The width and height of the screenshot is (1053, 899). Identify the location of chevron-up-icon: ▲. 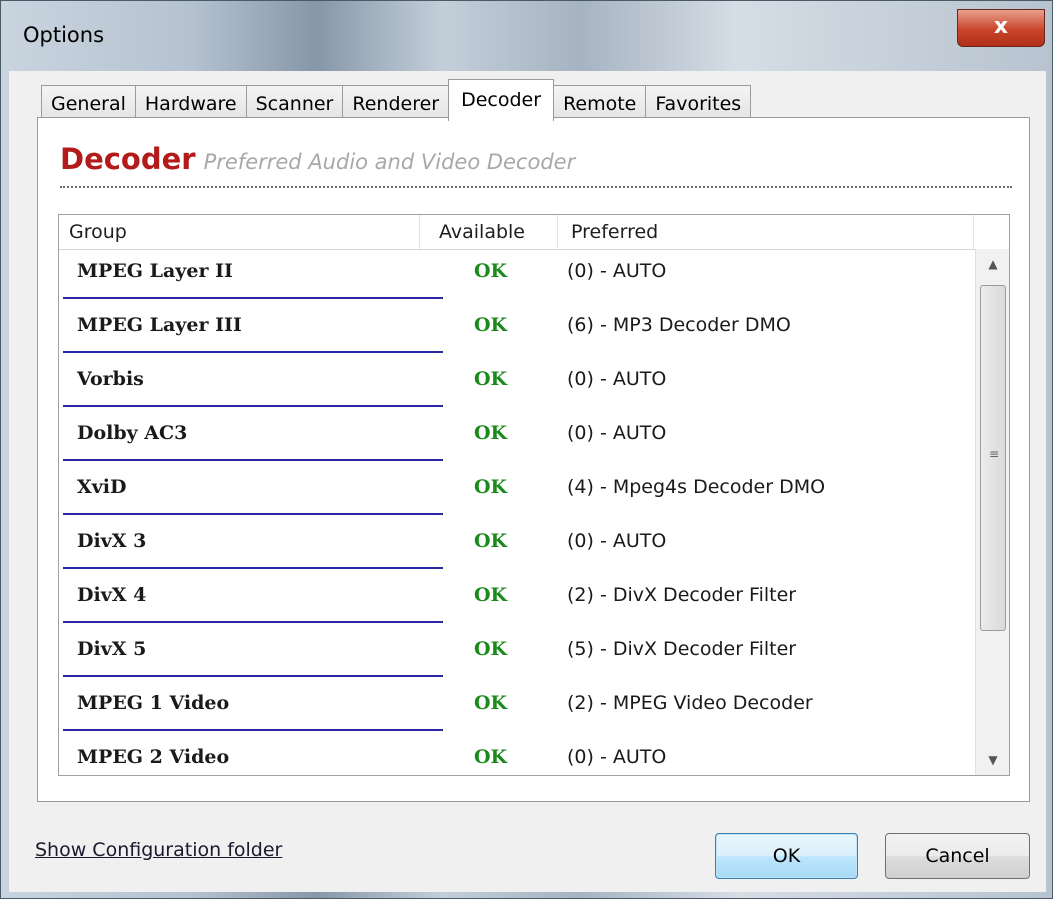
(993, 264).